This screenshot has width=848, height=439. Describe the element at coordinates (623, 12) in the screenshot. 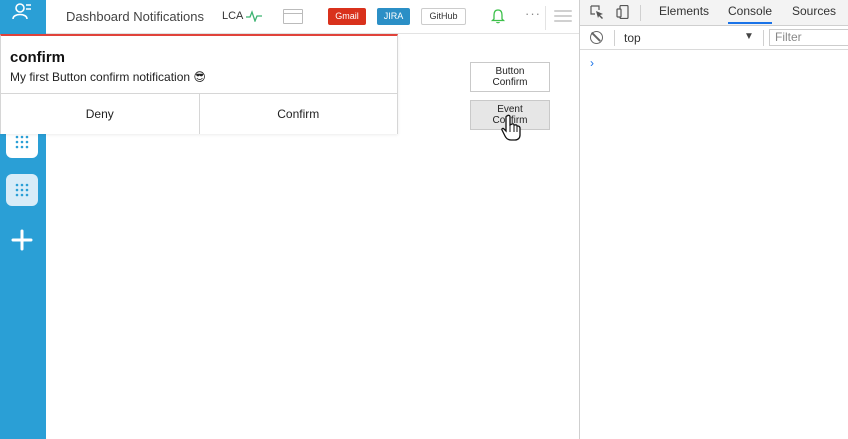

I see `device-icon` at that location.